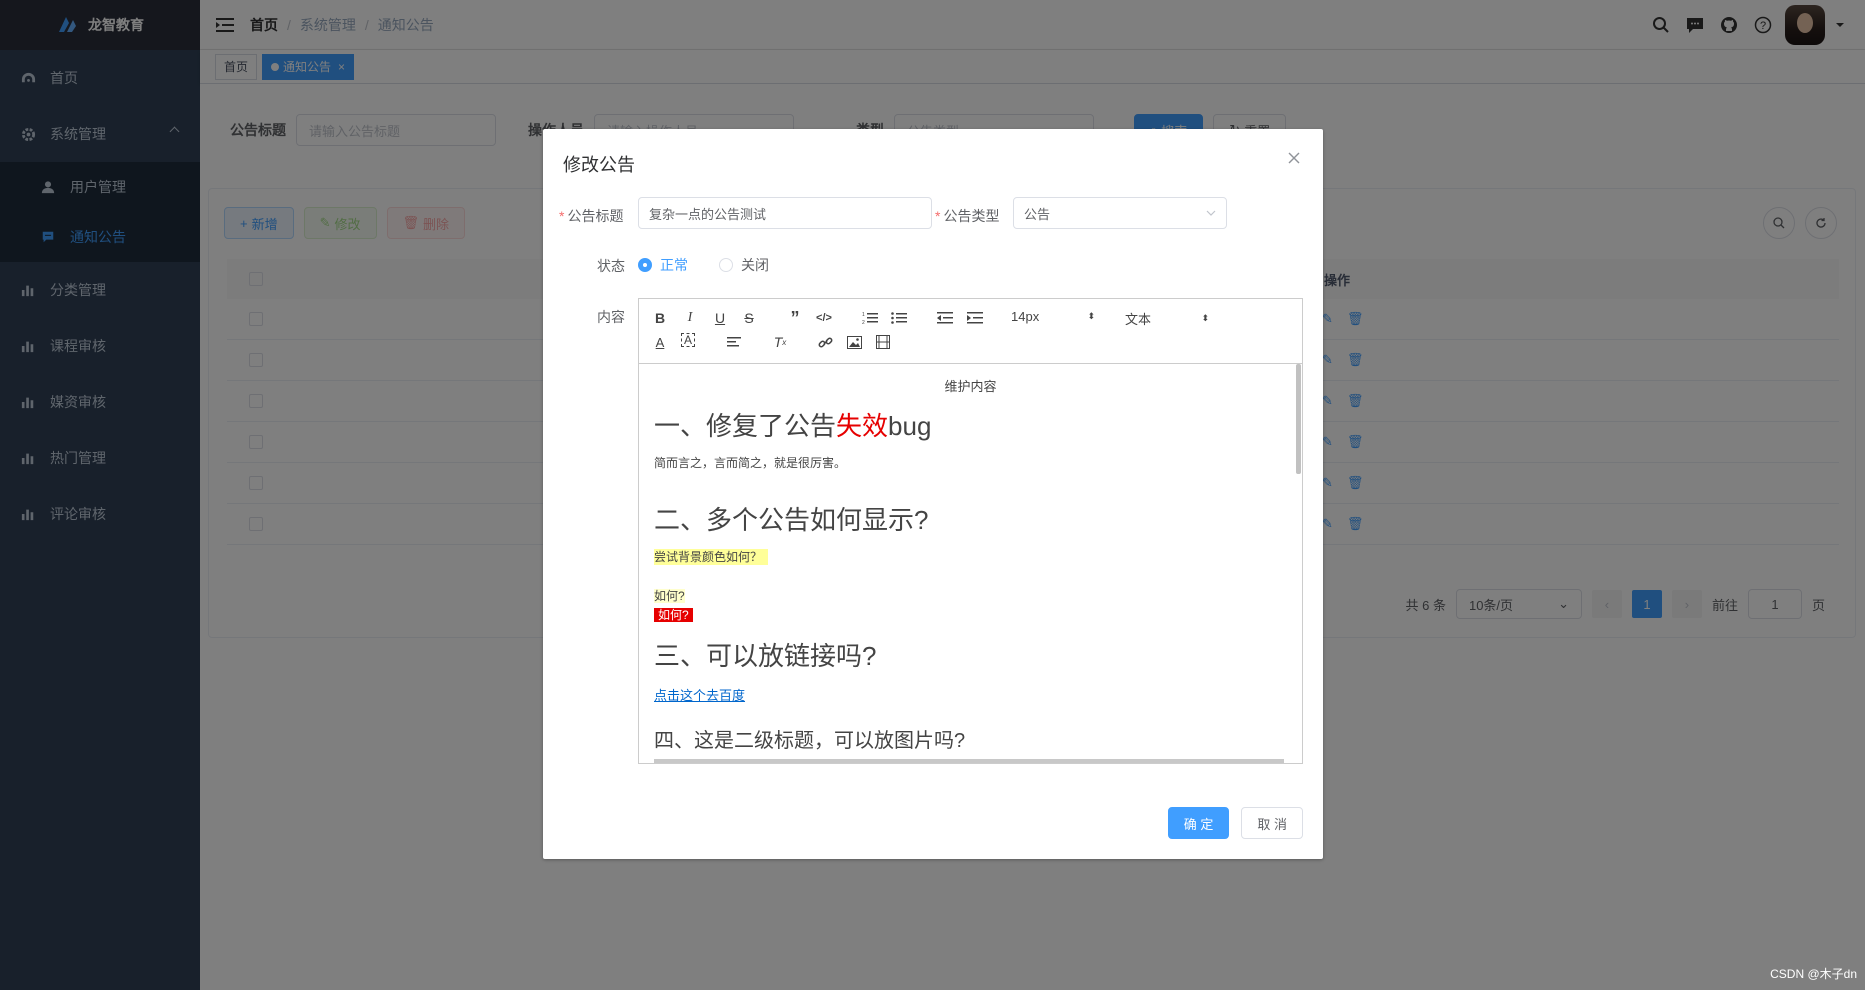  What do you see at coordinates (825, 342) in the screenshot?
I see `link-icon` at bounding box center [825, 342].